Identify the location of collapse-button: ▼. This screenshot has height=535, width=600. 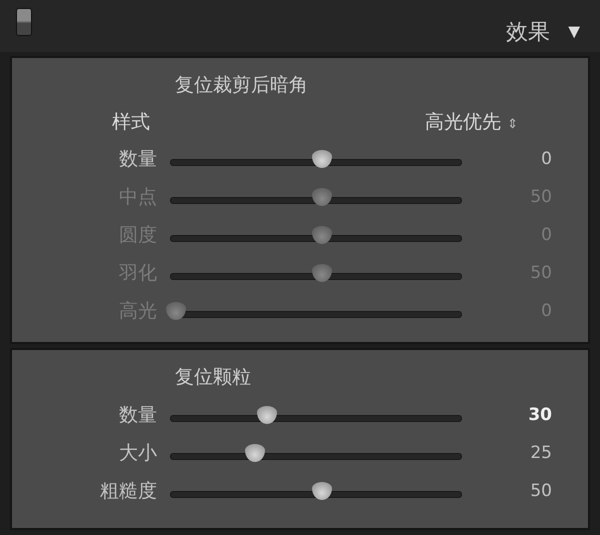
(567, 32).